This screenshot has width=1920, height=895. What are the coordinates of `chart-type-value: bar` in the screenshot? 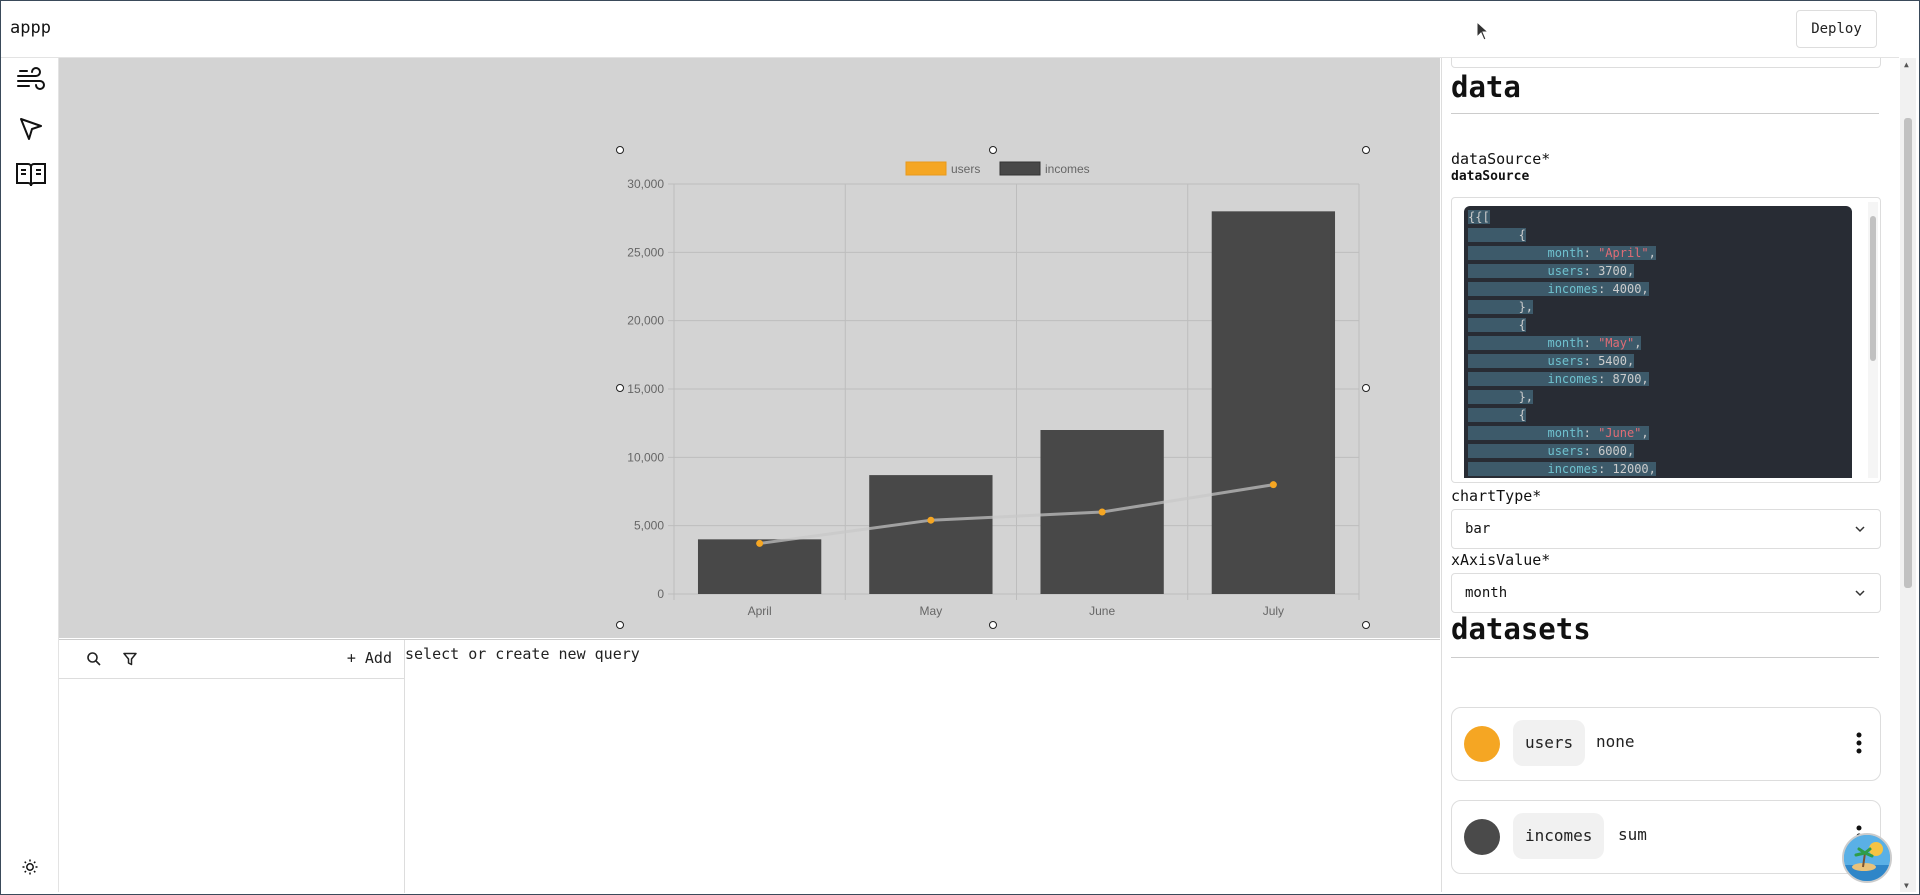 It's located at (1478, 529).